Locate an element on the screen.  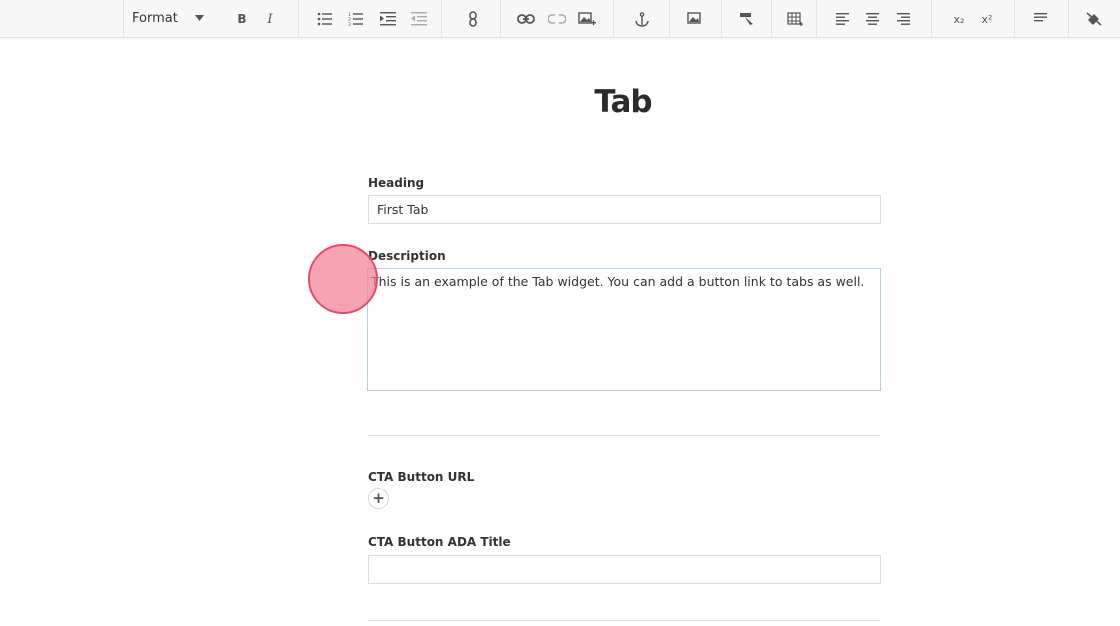
image-icon is located at coordinates (694, 19).